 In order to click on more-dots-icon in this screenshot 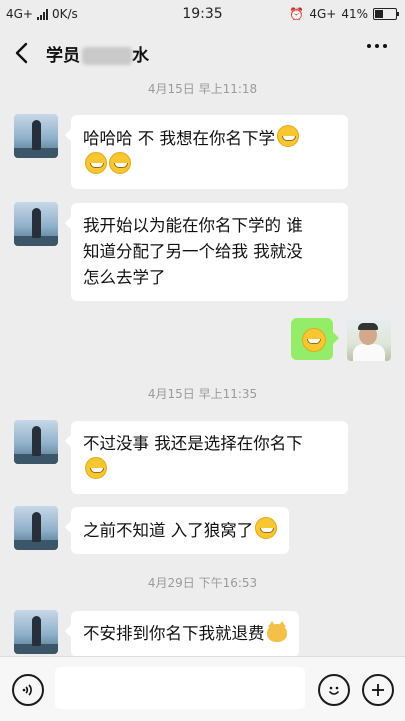, I will do `click(377, 46)`.